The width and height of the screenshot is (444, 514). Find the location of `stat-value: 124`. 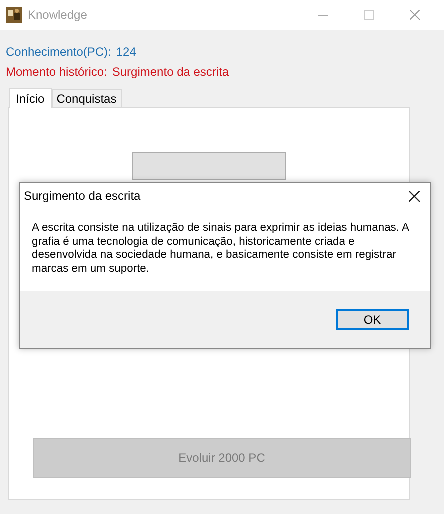

stat-value: 124 is located at coordinates (126, 52).